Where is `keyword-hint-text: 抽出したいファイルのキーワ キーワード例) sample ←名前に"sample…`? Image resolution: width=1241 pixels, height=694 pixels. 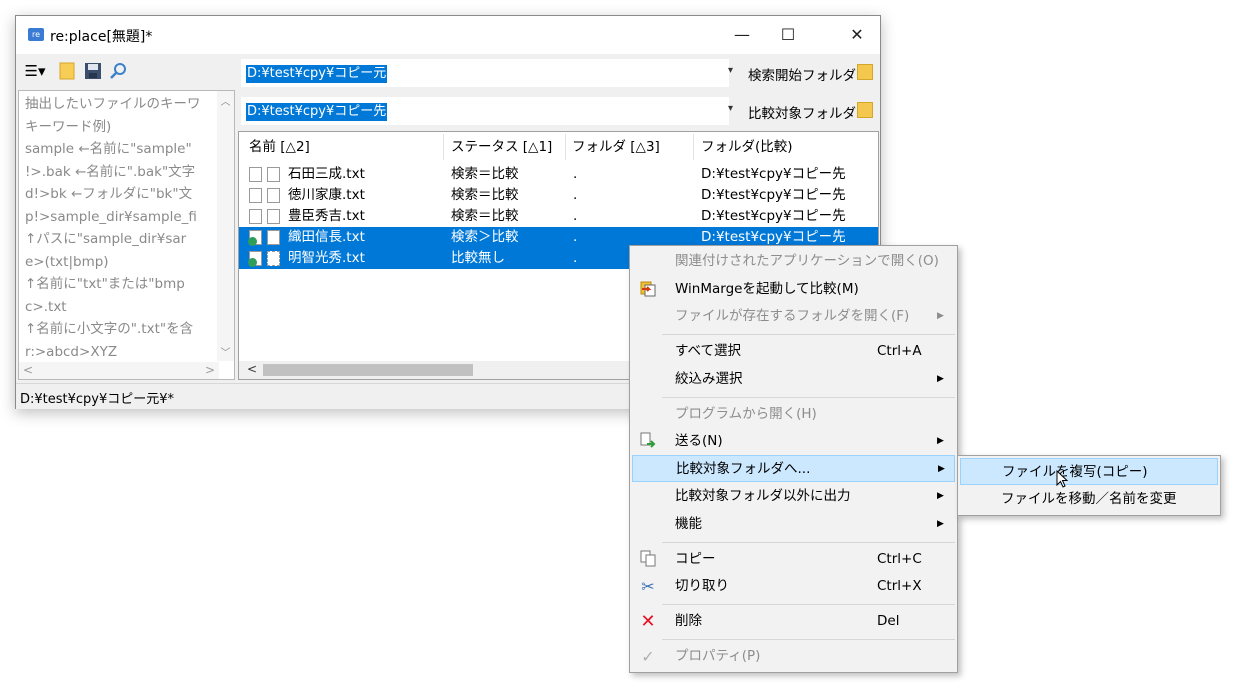
keyword-hint-text: 抽出したいファイルのキーワ キーワード例) sample ←名前に"sample… is located at coordinates (113, 228).